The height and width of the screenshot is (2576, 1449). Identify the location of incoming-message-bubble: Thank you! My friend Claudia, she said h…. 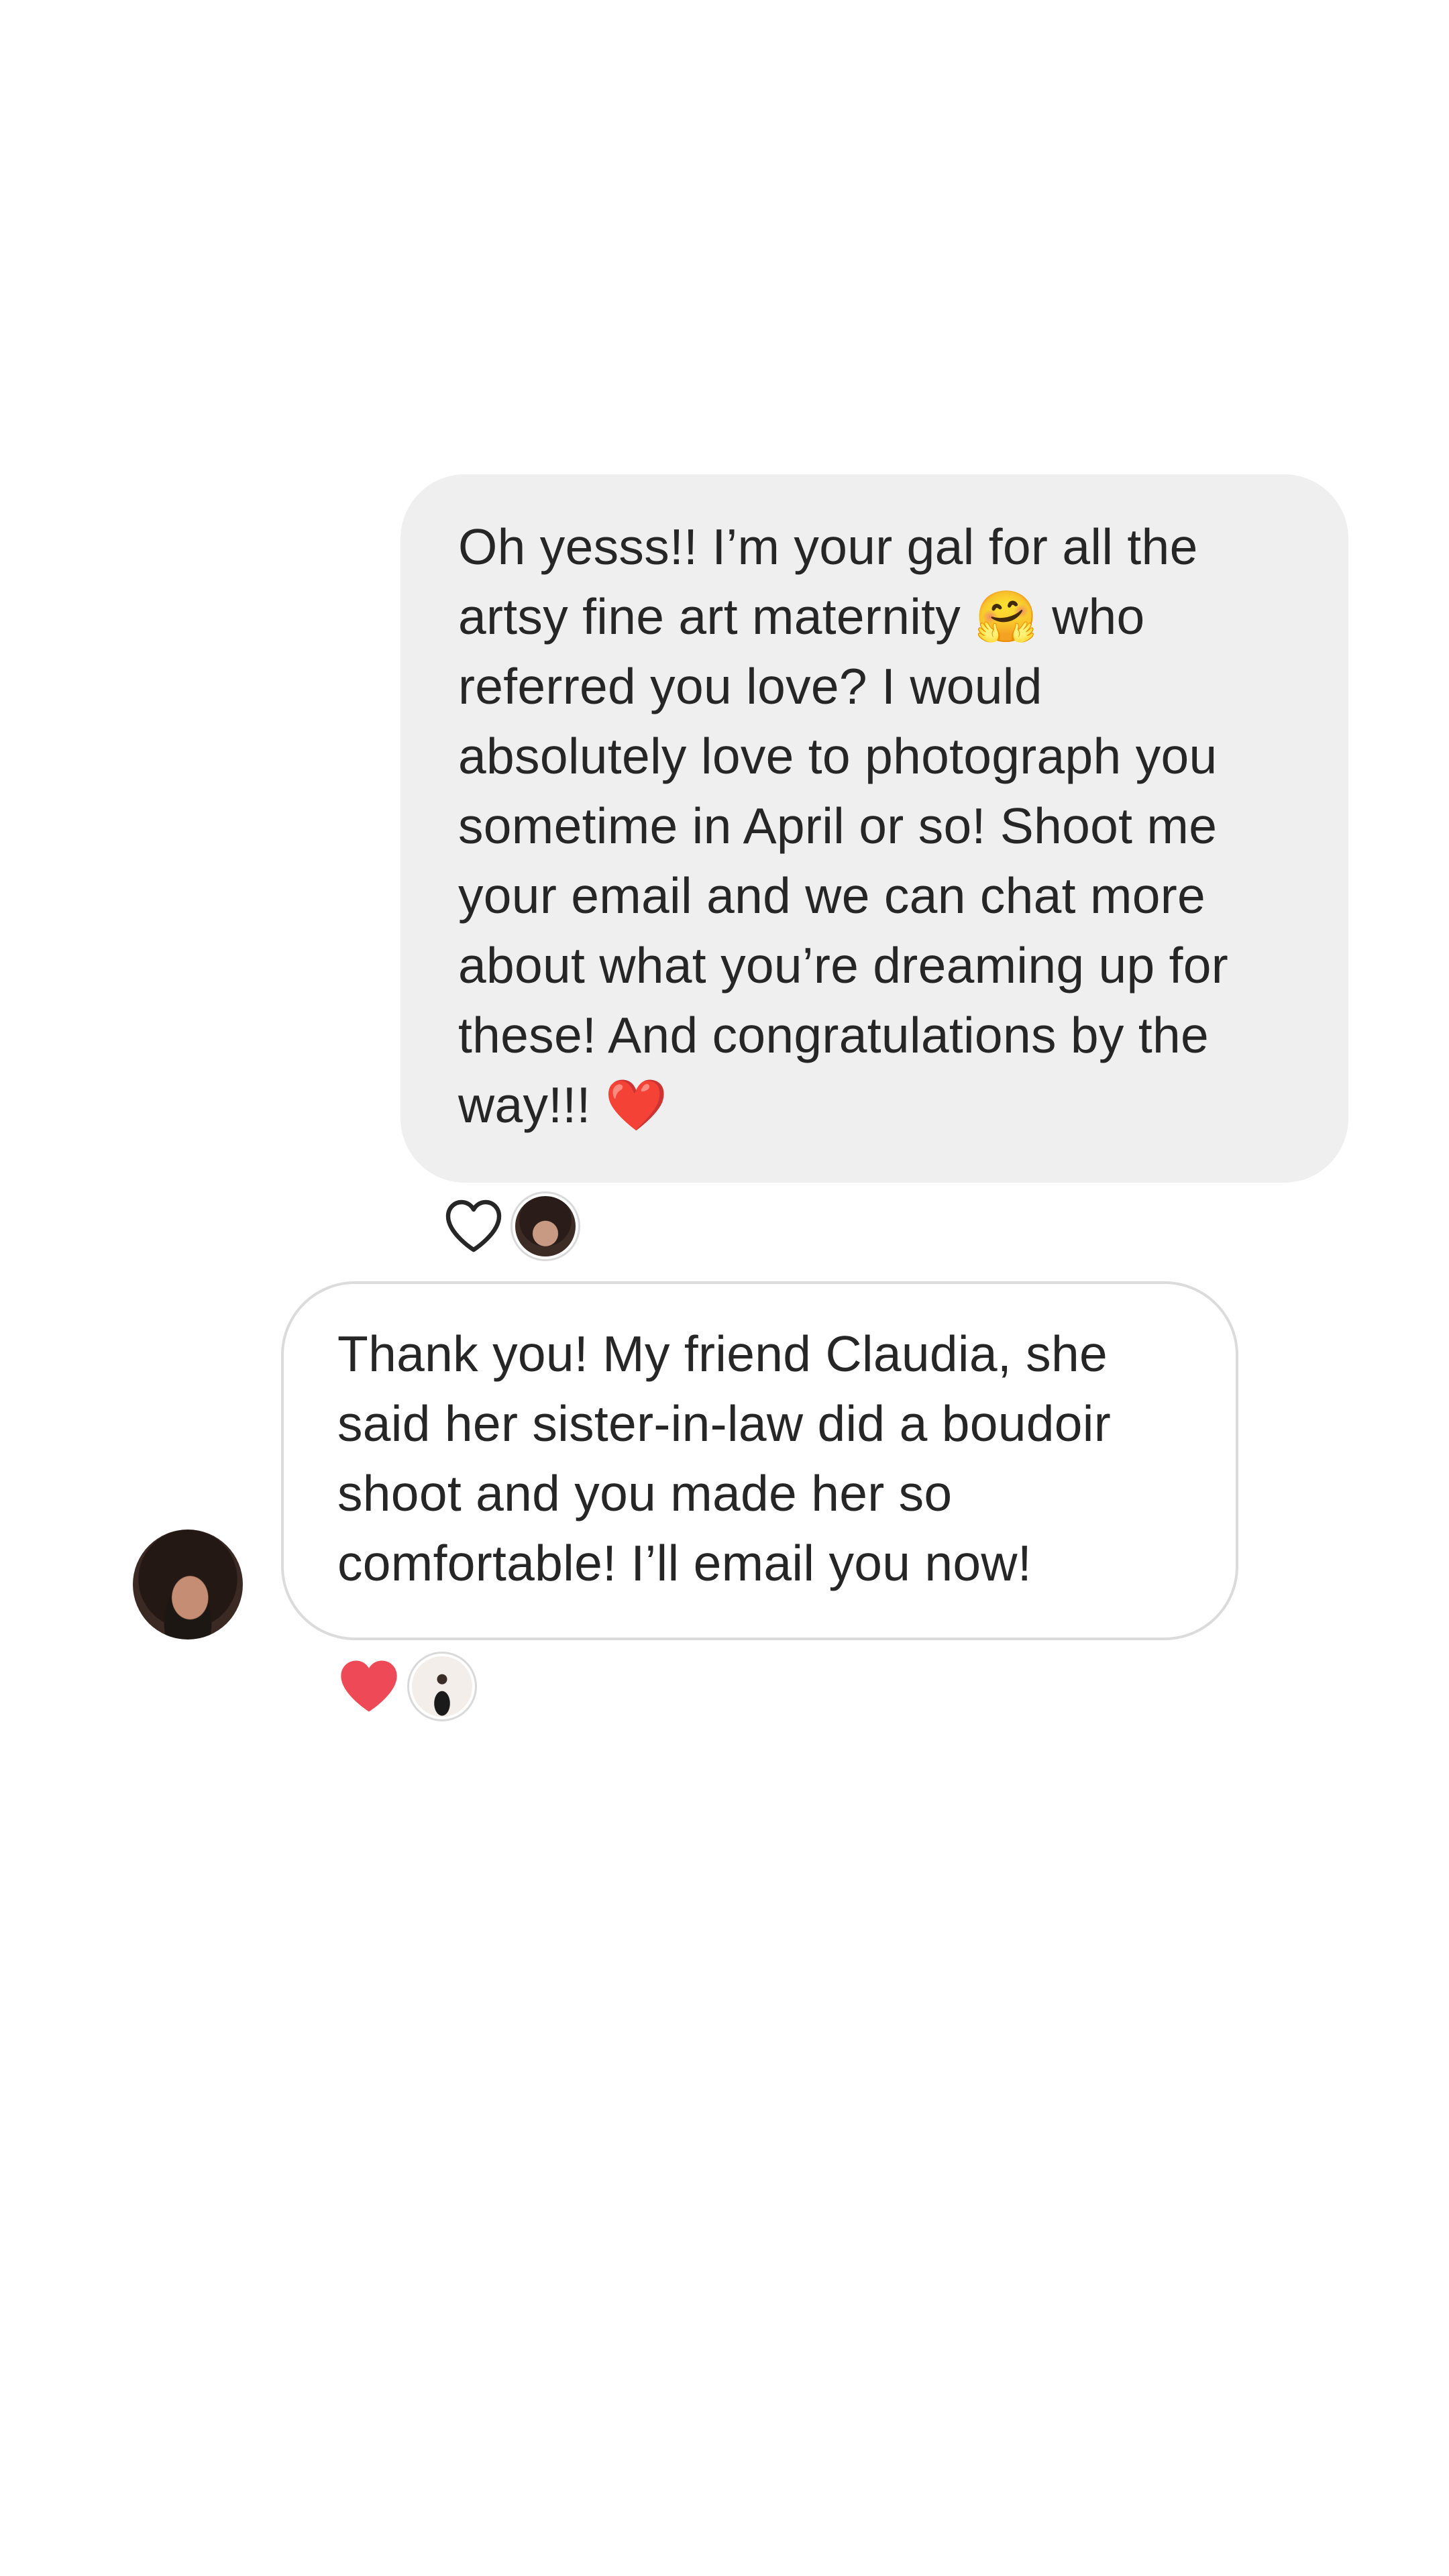
(759, 1460).